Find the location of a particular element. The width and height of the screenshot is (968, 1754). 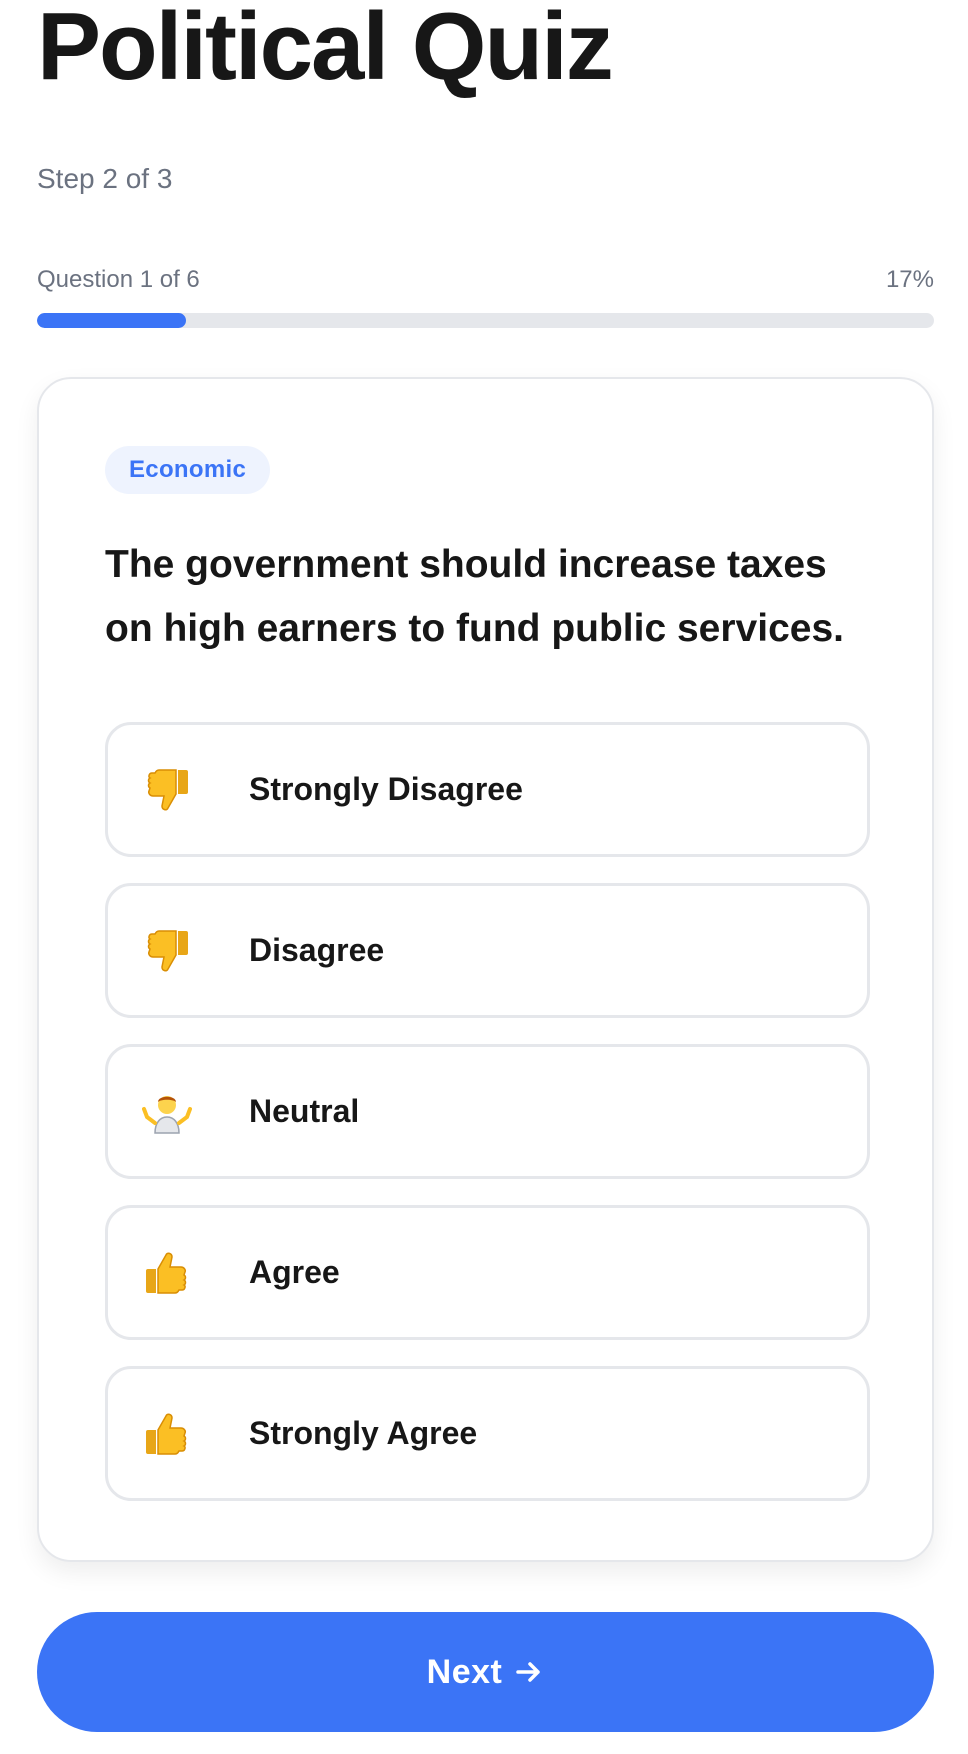

progress-bar-fill is located at coordinates (111, 320).